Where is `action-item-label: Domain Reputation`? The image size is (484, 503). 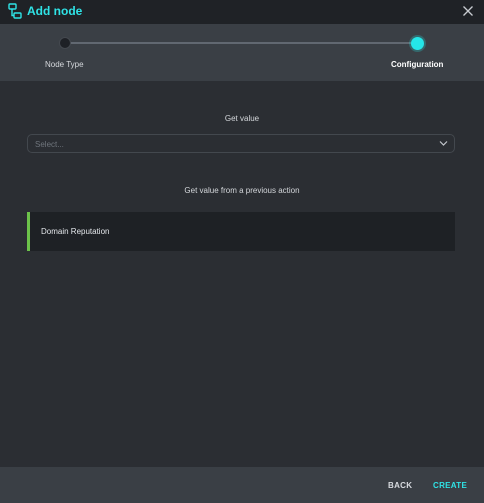
action-item-label: Domain Reputation is located at coordinates (75, 231).